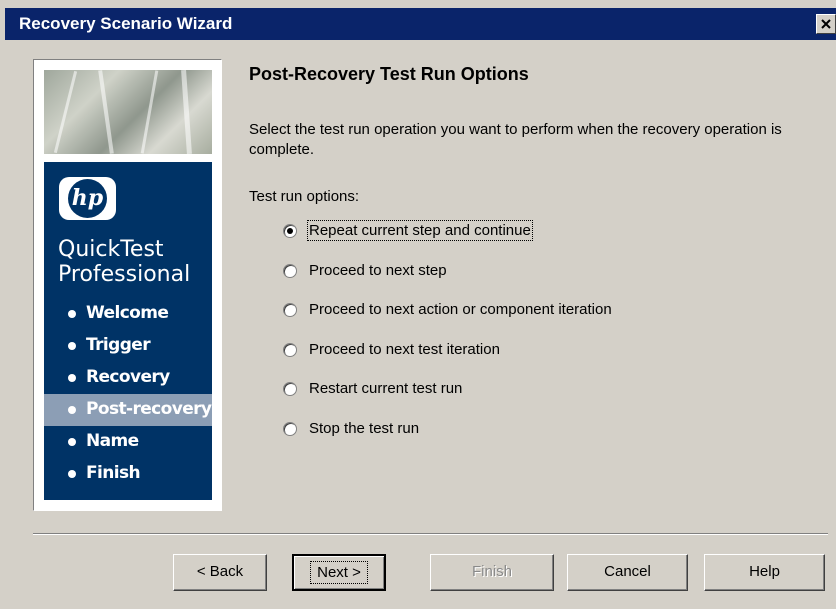 This screenshot has height=609, width=836. I want to click on hp-logo: hp, so click(87, 198).